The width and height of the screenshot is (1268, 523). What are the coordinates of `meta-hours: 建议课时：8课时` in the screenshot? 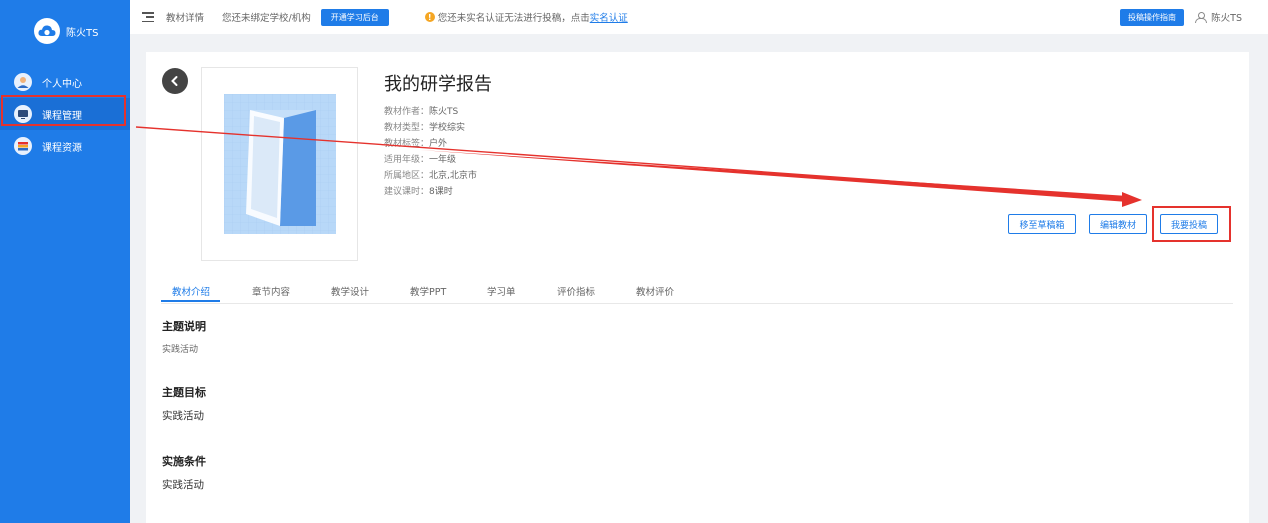 It's located at (430, 192).